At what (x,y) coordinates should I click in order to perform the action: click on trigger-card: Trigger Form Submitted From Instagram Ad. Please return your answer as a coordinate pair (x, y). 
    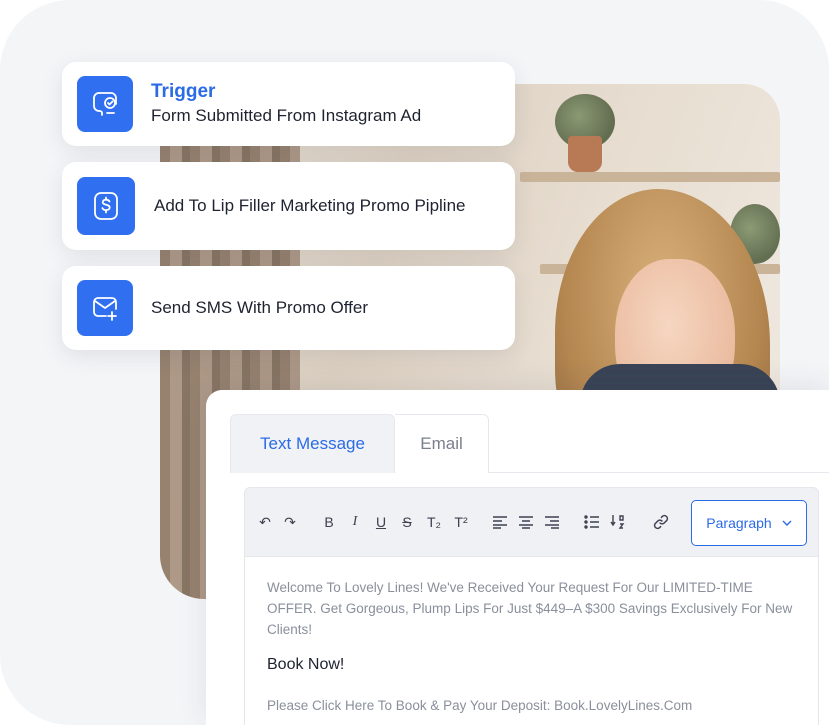
    Looking at the image, I should click on (288, 104).